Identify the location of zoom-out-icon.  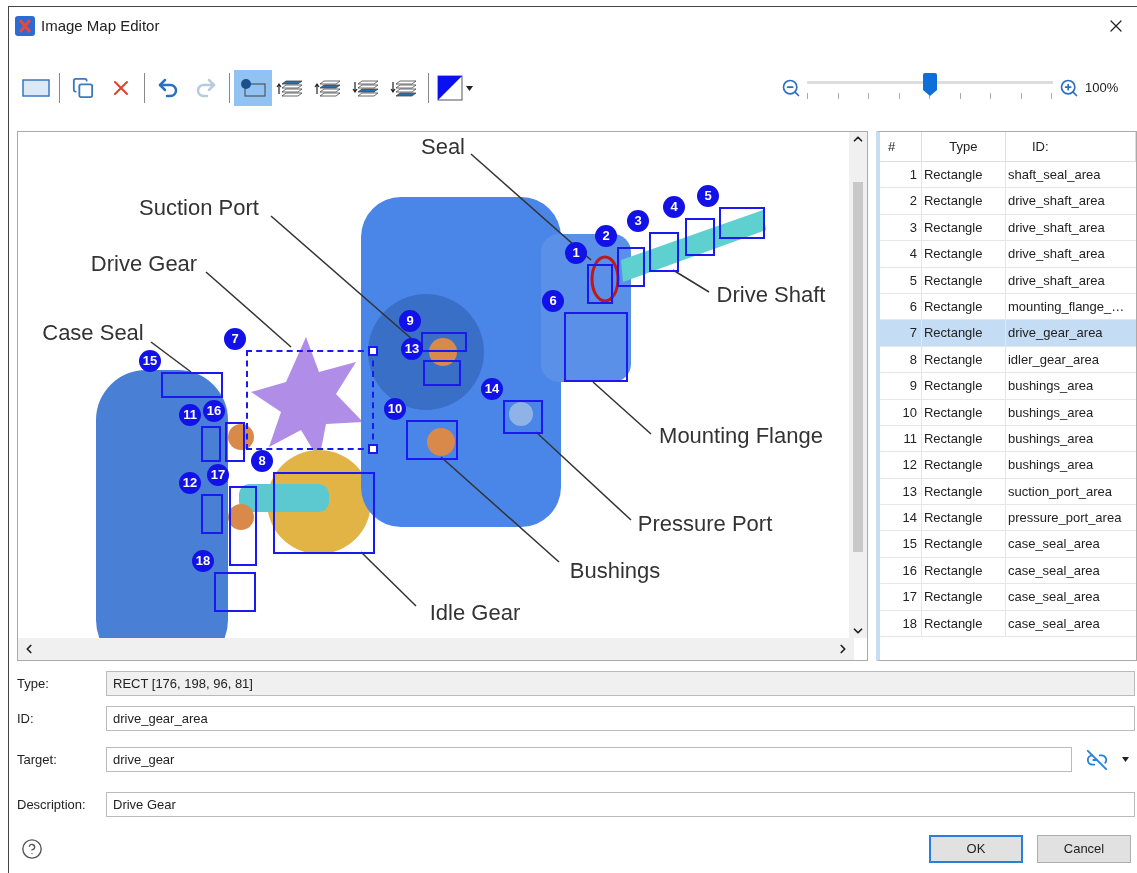
(791, 88).